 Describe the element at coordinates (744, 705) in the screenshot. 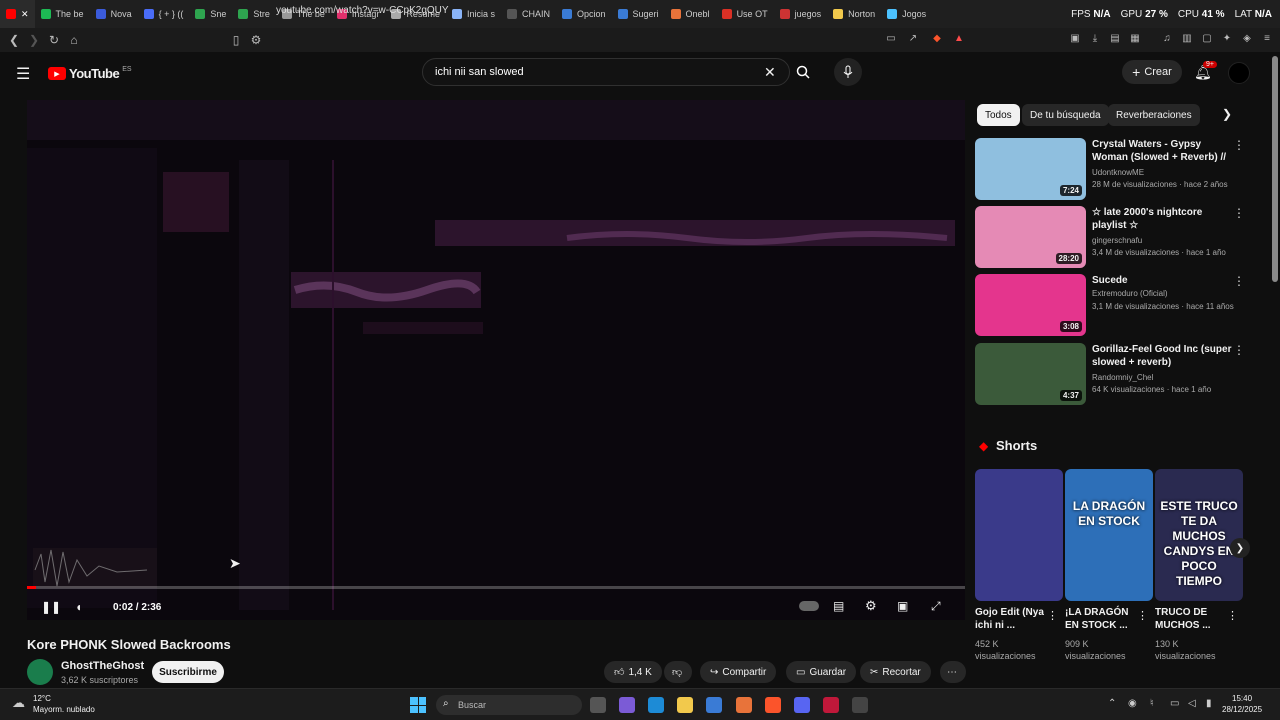

I see `firefox-icon` at that location.